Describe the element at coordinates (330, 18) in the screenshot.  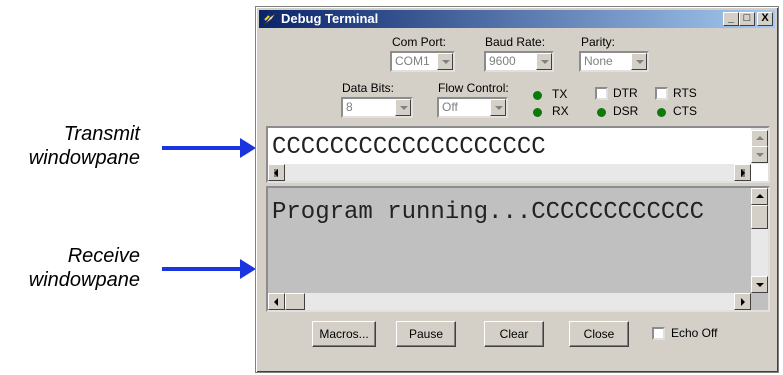
I see `window-title: Debug Terminal` at that location.